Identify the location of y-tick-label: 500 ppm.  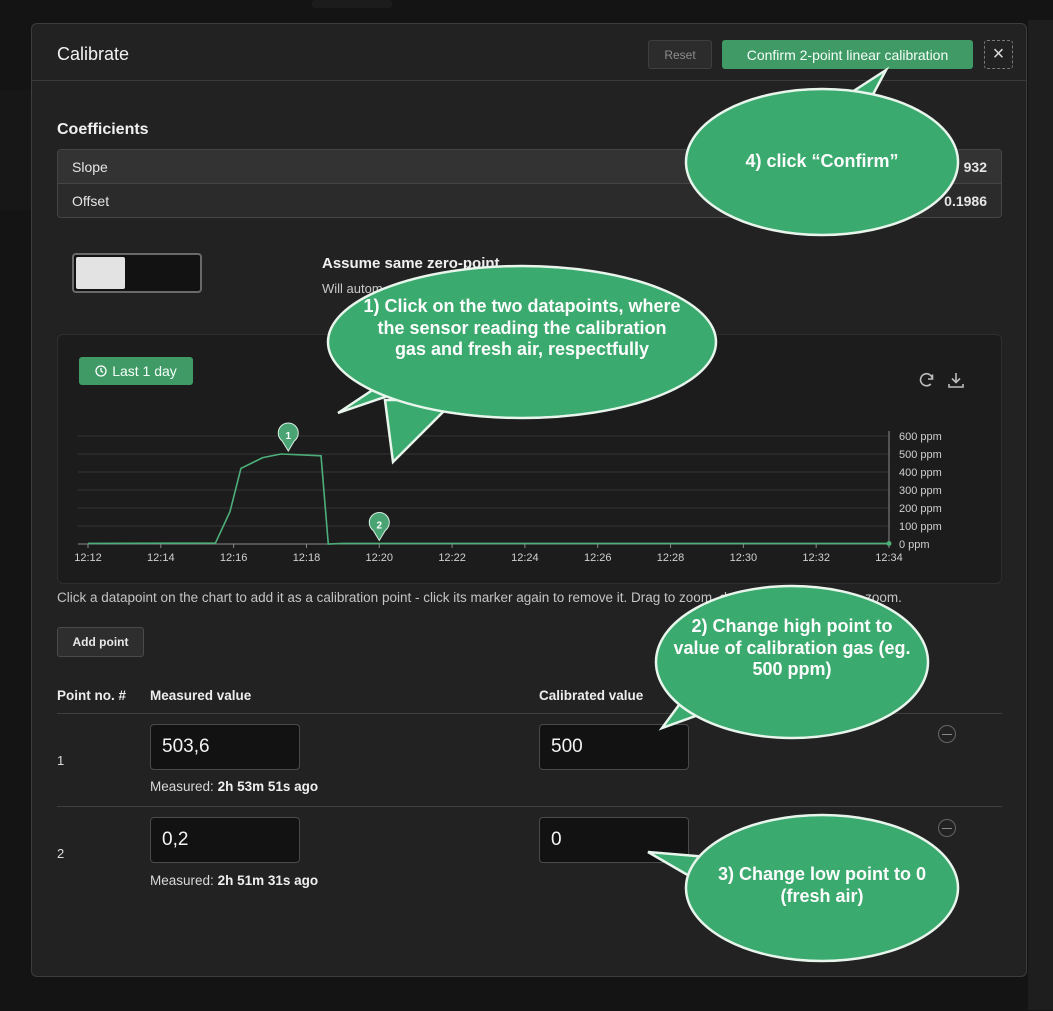
(920, 455).